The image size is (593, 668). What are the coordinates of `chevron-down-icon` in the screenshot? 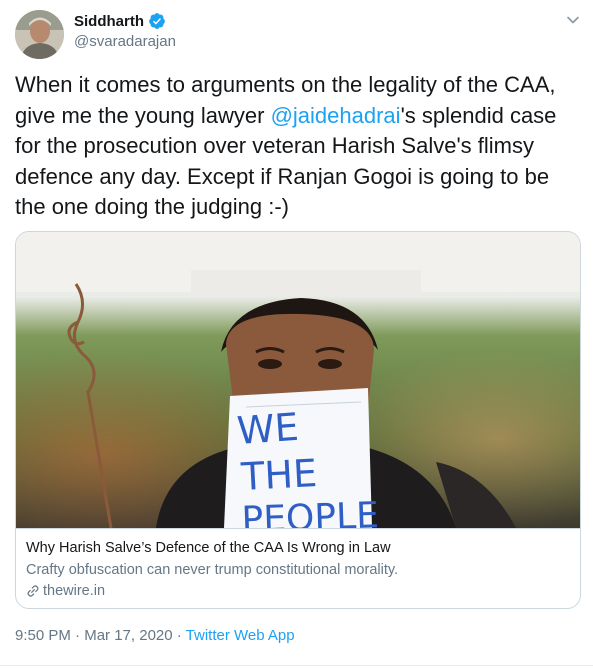 It's located at (573, 20).